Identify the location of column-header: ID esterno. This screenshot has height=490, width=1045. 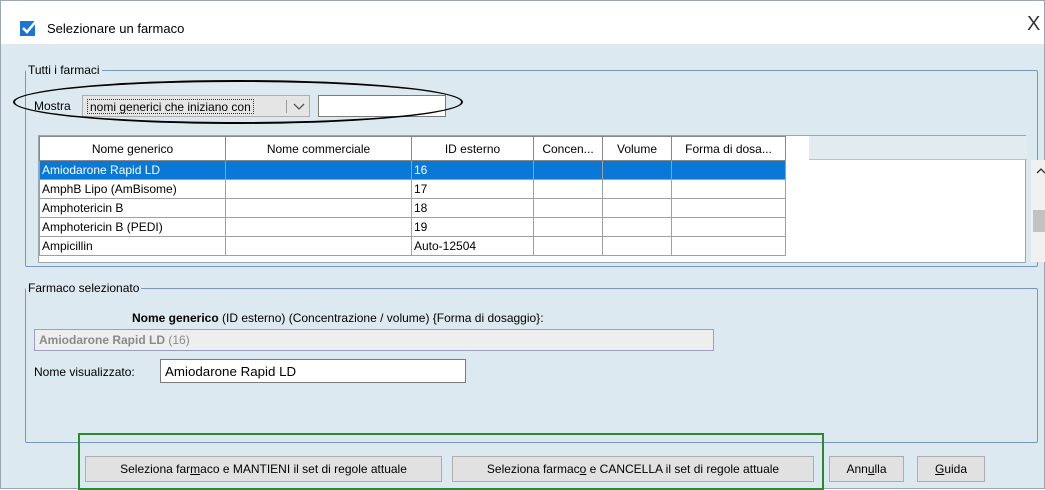
(472, 148).